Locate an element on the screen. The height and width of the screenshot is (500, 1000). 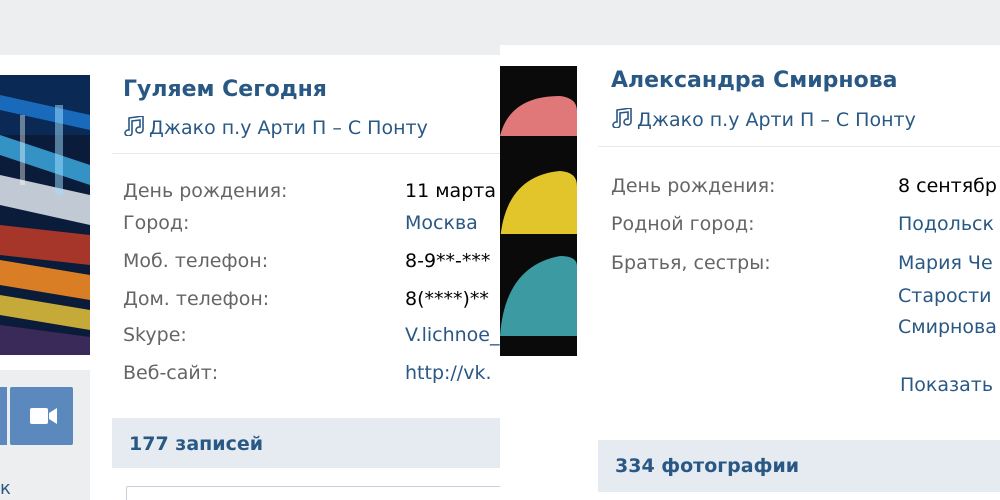
info-label: Братья, сестры: is located at coordinates (691, 263).